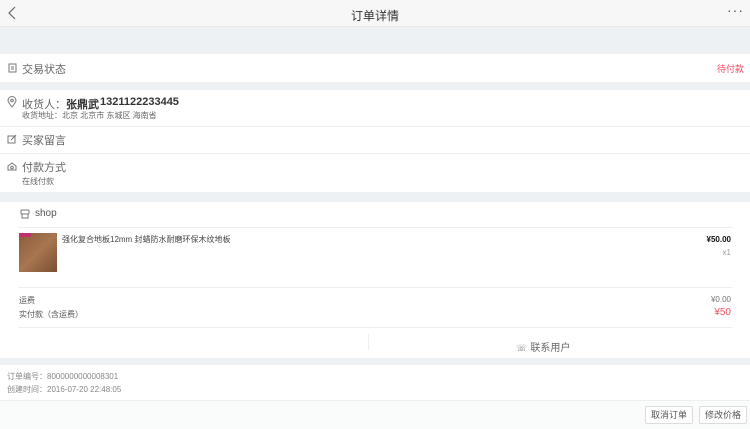 The image size is (750, 429). What do you see at coordinates (51, 314) in the screenshot?
I see `total-paid-label: 实付款（含运费）` at bounding box center [51, 314].